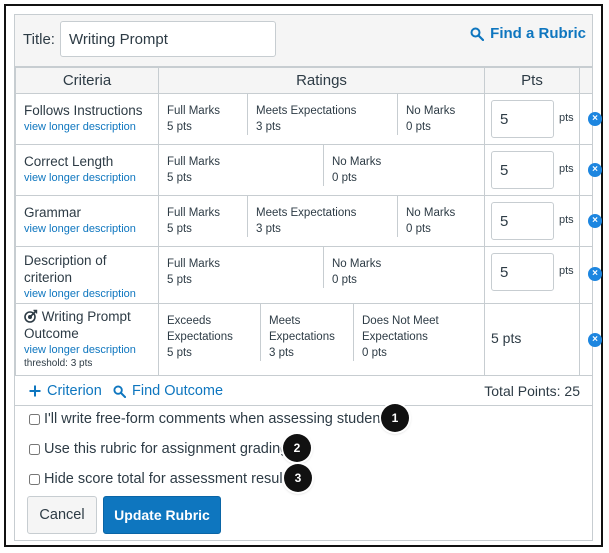  What do you see at coordinates (304, 80) in the screenshot?
I see `table-header-row: Criteria Ratings Pts` at bounding box center [304, 80].